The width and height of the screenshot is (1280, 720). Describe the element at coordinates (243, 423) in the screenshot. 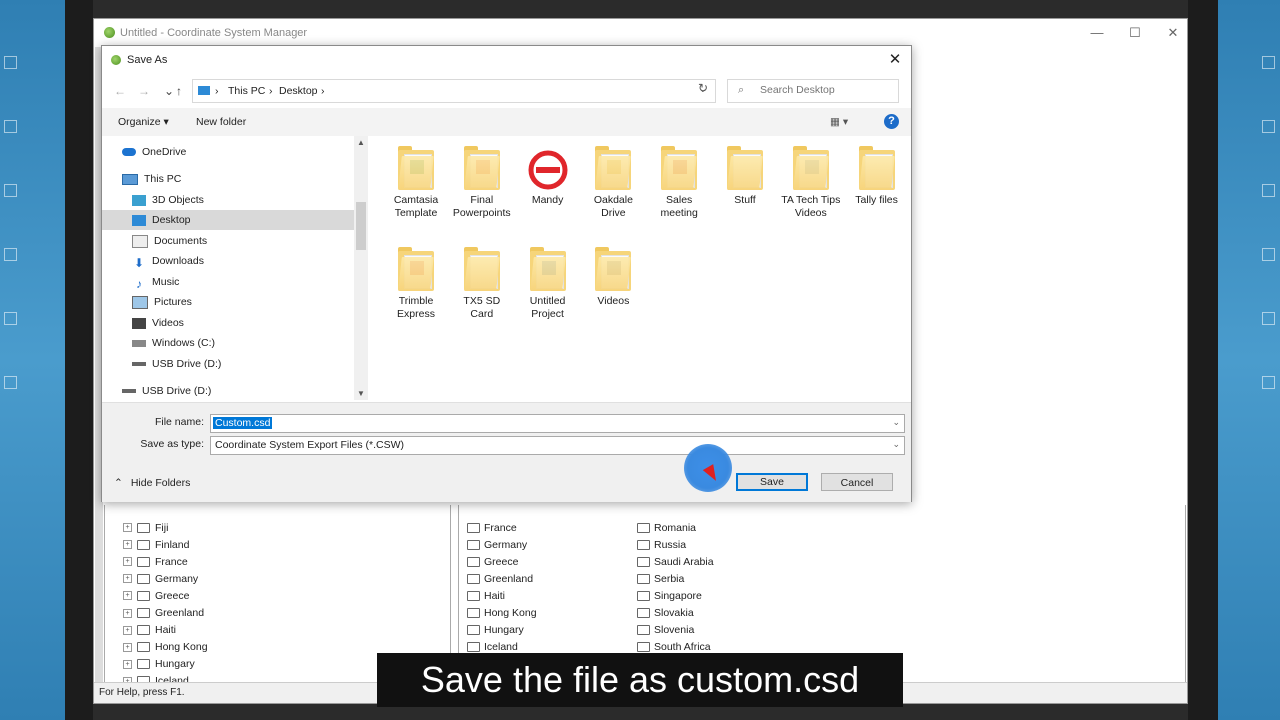

I see `file-name-value: Custom.csd` at that location.